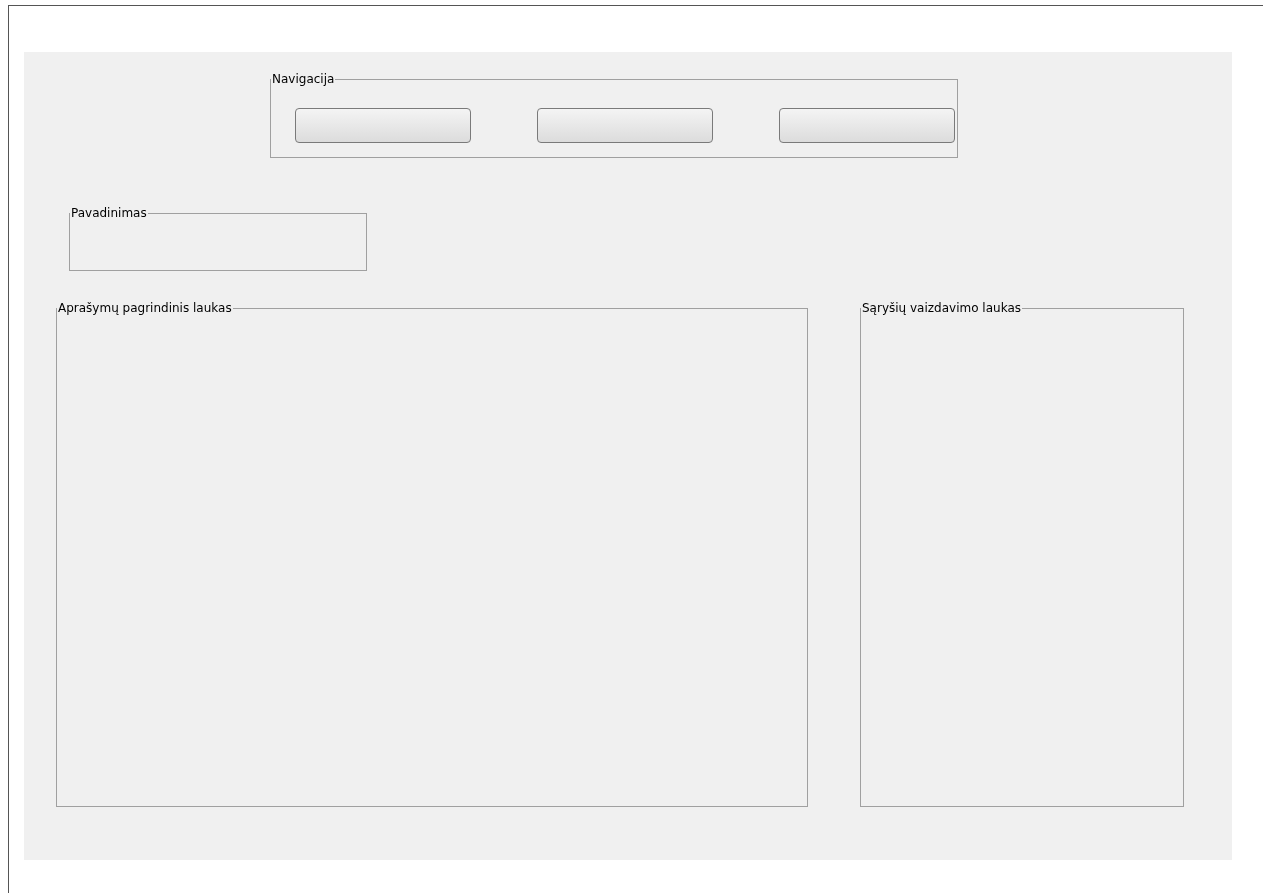  What do you see at coordinates (941, 308) in the screenshot?
I see `group-title: Sąryšių vaizdavimo laukas` at bounding box center [941, 308].